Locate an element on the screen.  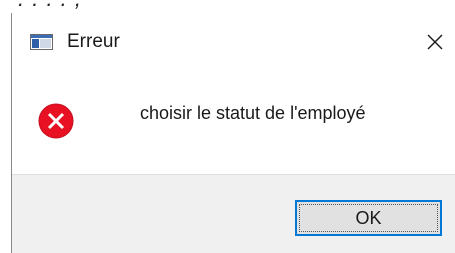
app-window-icon is located at coordinates (41, 42).